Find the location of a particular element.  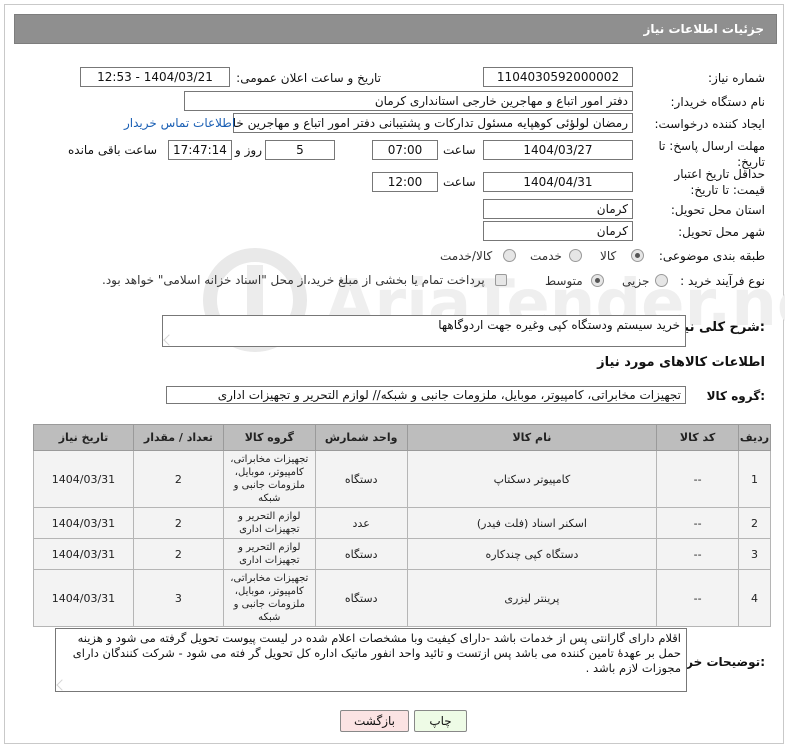

col-need-date: تاریخ نیاز is located at coordinates (83, 437).